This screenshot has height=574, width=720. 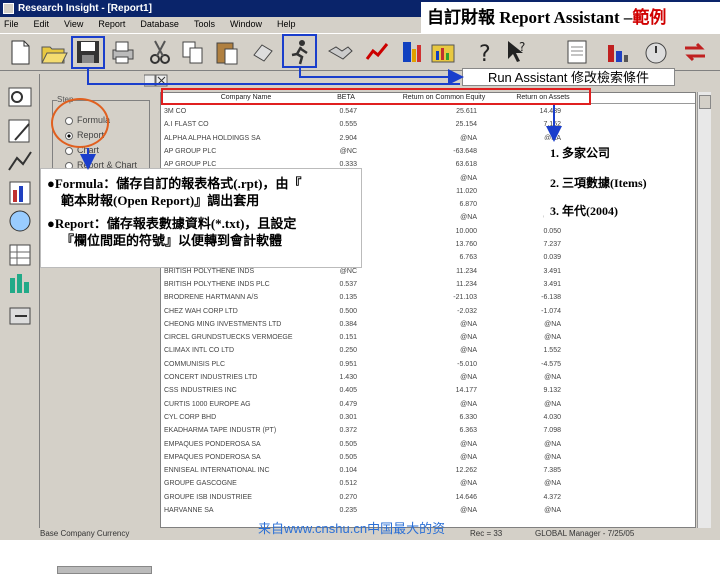 I want to click on edit-list-icon, so click(x=20, y=131).